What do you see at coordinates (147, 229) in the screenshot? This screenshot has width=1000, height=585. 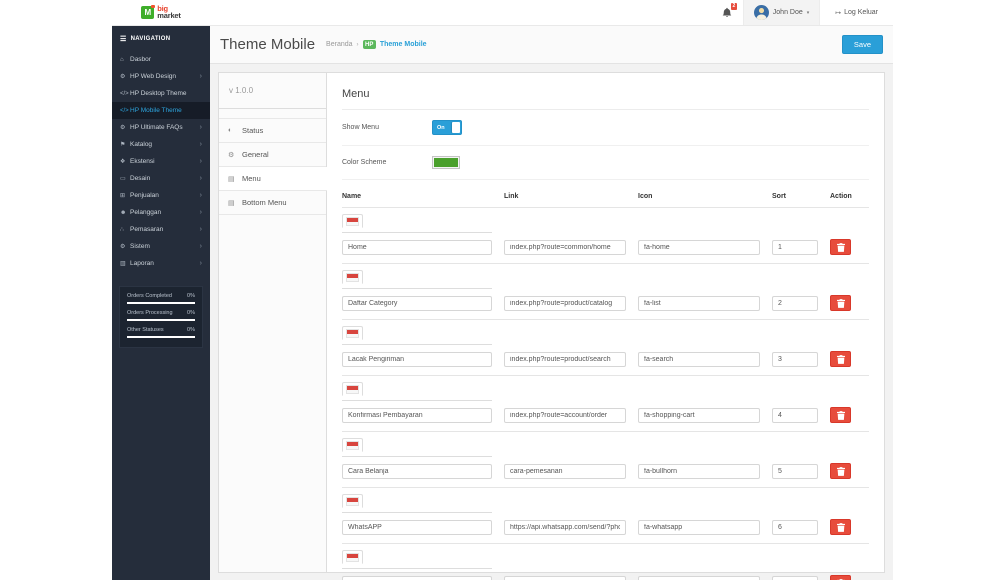 I see `sidebar-item-label: Pemasaran` at bounding box center [147, 229].